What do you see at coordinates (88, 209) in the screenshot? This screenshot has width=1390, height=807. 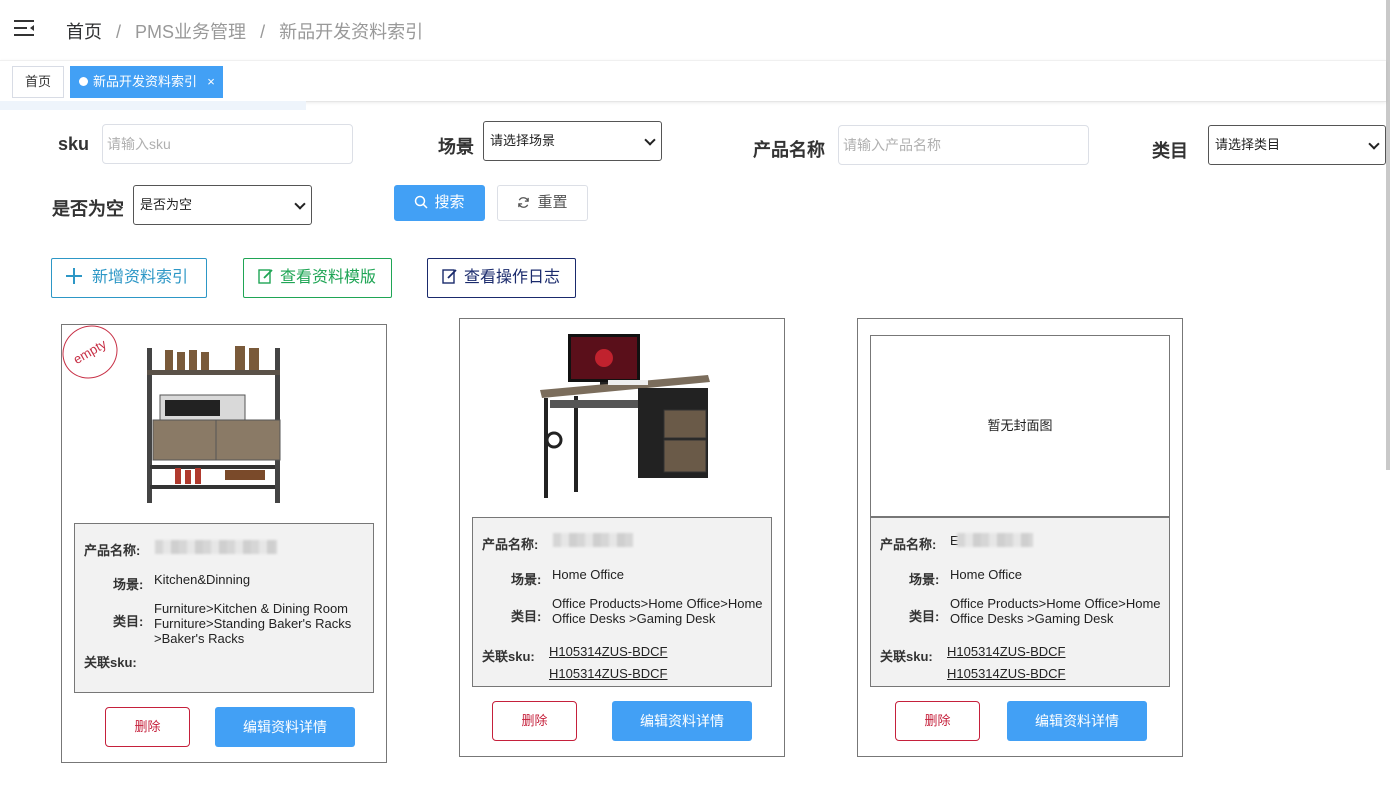 I see `is-empty-label: 是否为空` at bounding box center [88, 209].